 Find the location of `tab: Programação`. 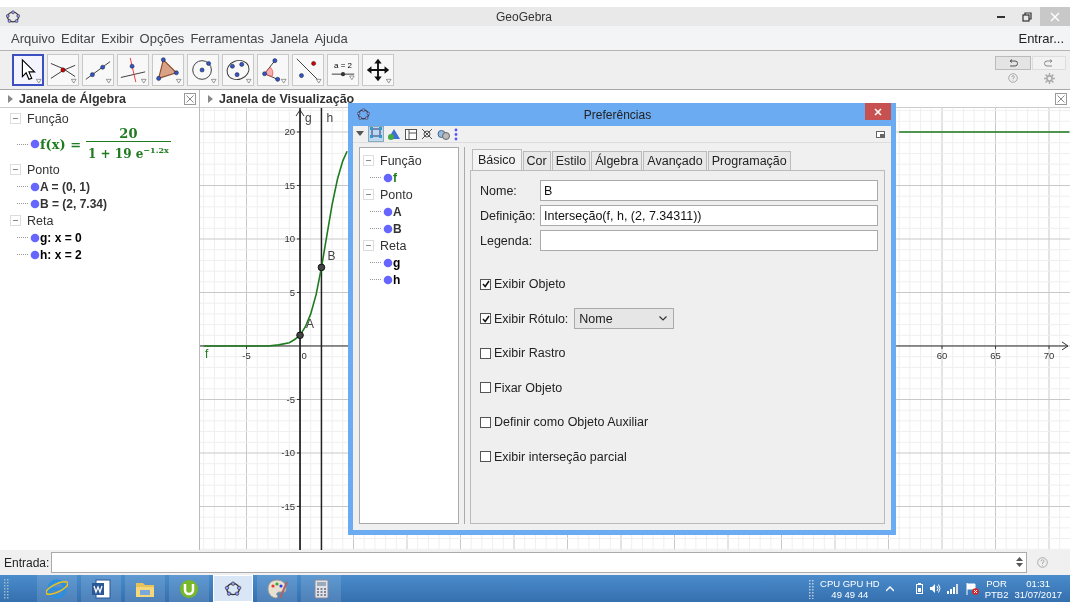

tab: Programação is located at coordinates (749, 160).